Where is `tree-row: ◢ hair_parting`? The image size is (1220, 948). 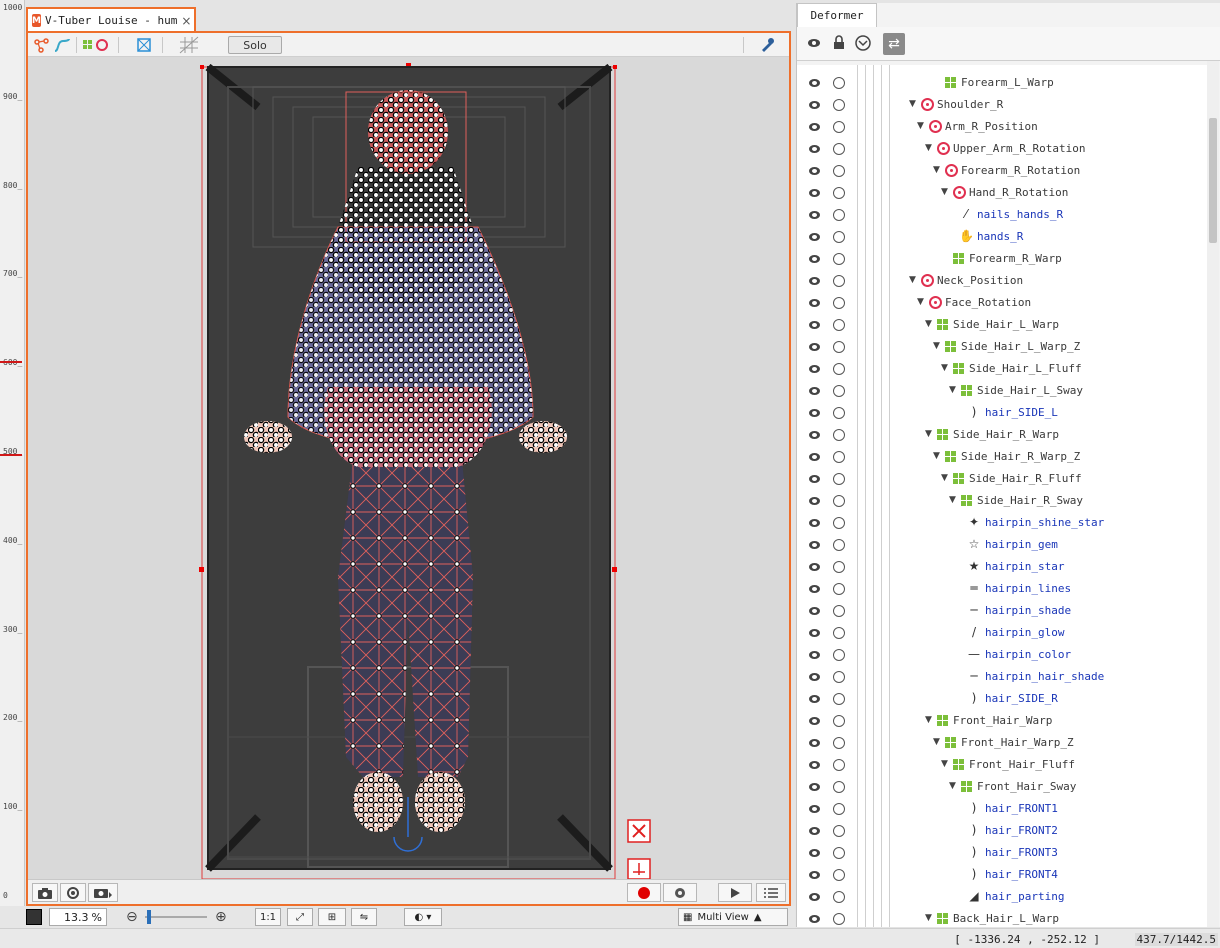 tree-row: ◢ hair_parting is located at coordinates (1002, 897).